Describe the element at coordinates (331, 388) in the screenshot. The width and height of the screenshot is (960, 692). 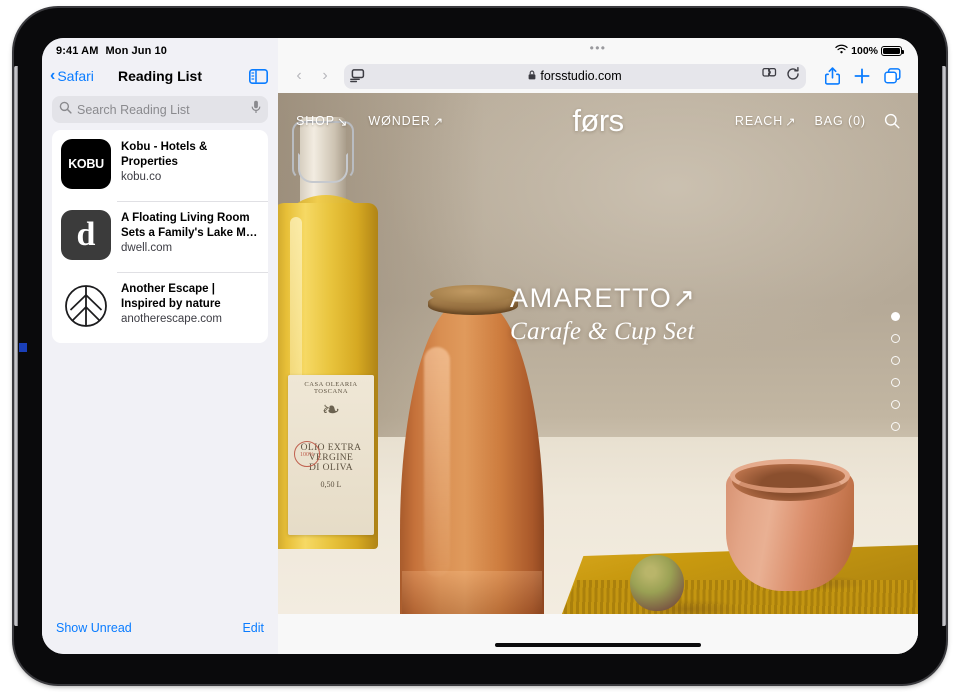
I see `bottle-label-brand: CASA OLEARIA TOSCANA` at that location.